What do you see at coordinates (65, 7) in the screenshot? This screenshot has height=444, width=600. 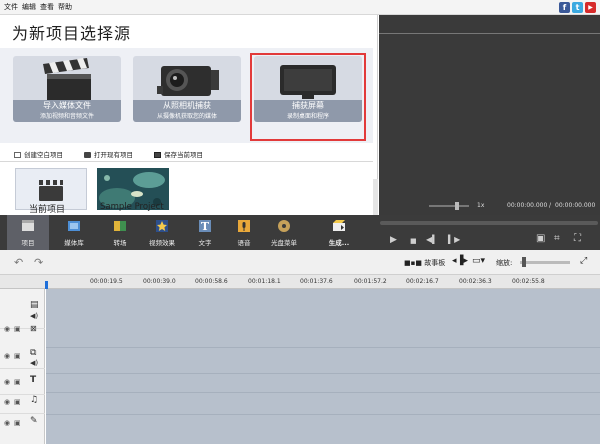 I see `menu-help: 帮助` at bounding box center [65, 7].